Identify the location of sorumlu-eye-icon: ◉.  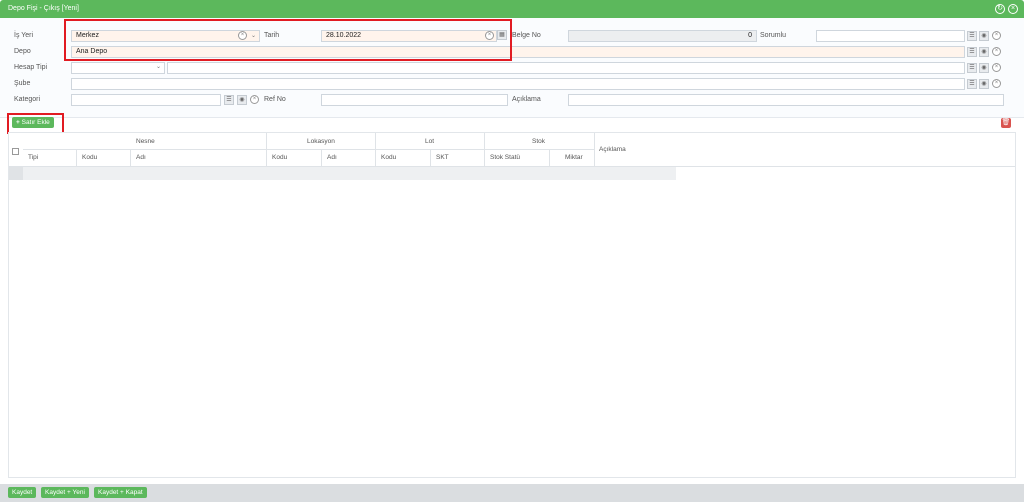
(984, 36).